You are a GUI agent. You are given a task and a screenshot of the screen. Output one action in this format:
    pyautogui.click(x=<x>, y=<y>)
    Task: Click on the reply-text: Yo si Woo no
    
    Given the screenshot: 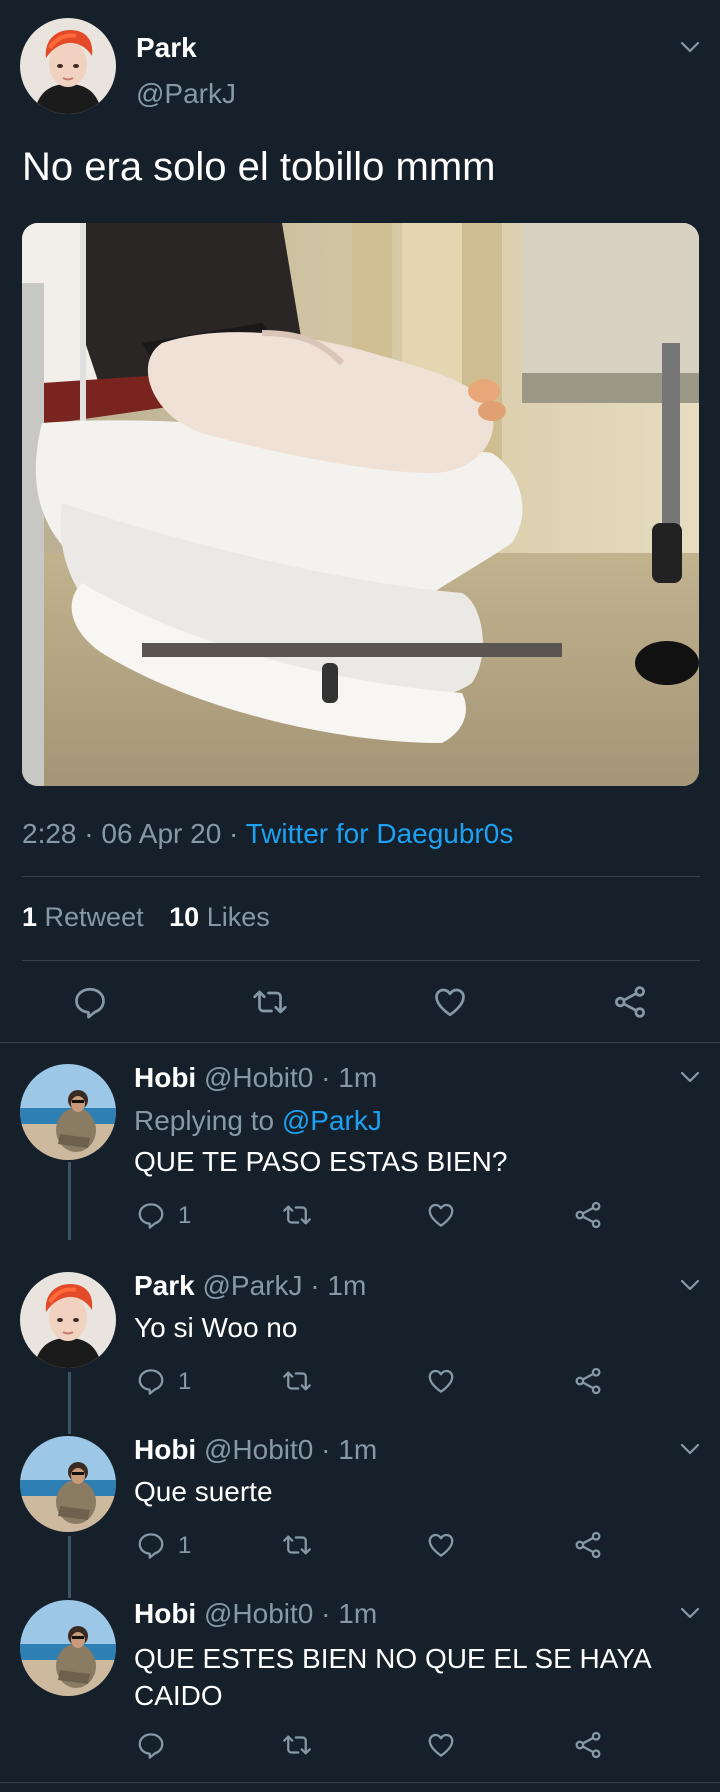 What is the action you would take?
    pyautogui.click(x=216, y=1327)
    